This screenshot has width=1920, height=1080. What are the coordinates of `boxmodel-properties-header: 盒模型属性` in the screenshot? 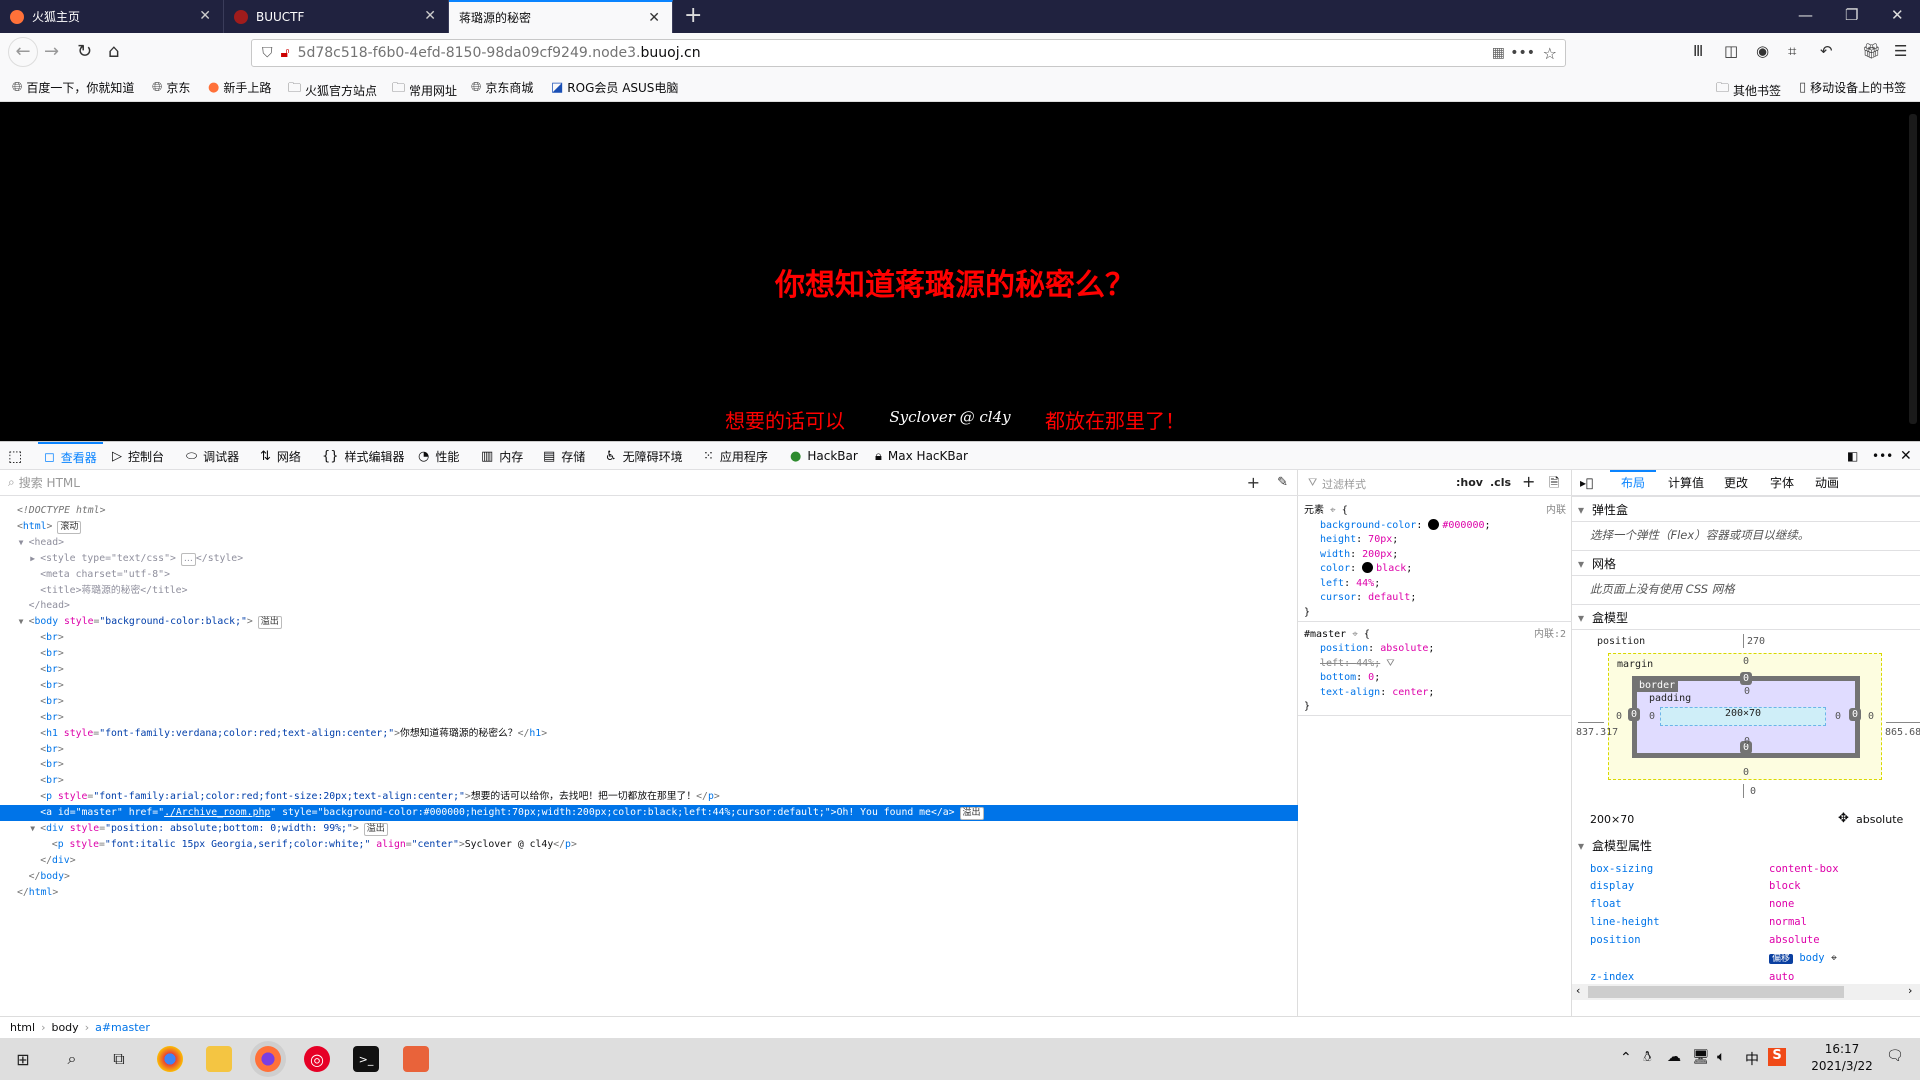 It's located at (1746, 846).